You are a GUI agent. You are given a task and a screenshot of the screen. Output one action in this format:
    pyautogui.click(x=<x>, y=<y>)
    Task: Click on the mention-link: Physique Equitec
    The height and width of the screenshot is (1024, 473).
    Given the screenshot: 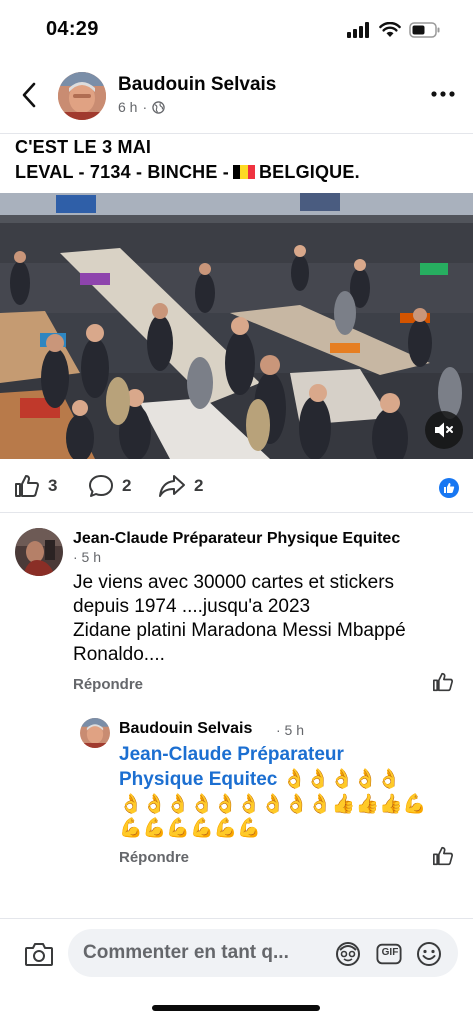 What is the action you would take?
    pyautogui.click(x=198, y=779)
    